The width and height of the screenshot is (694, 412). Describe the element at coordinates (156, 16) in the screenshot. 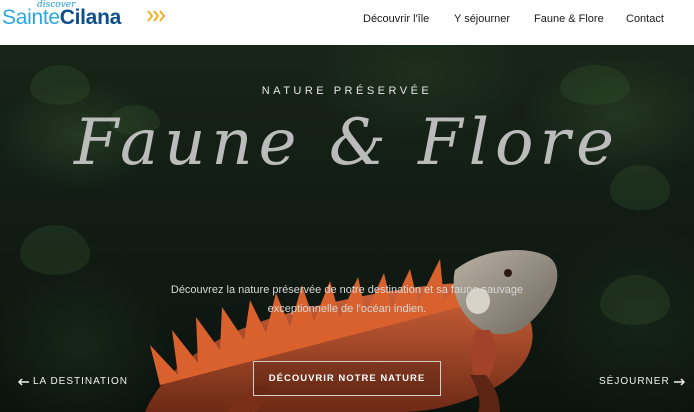

I see `chevrons-icon` at that location.